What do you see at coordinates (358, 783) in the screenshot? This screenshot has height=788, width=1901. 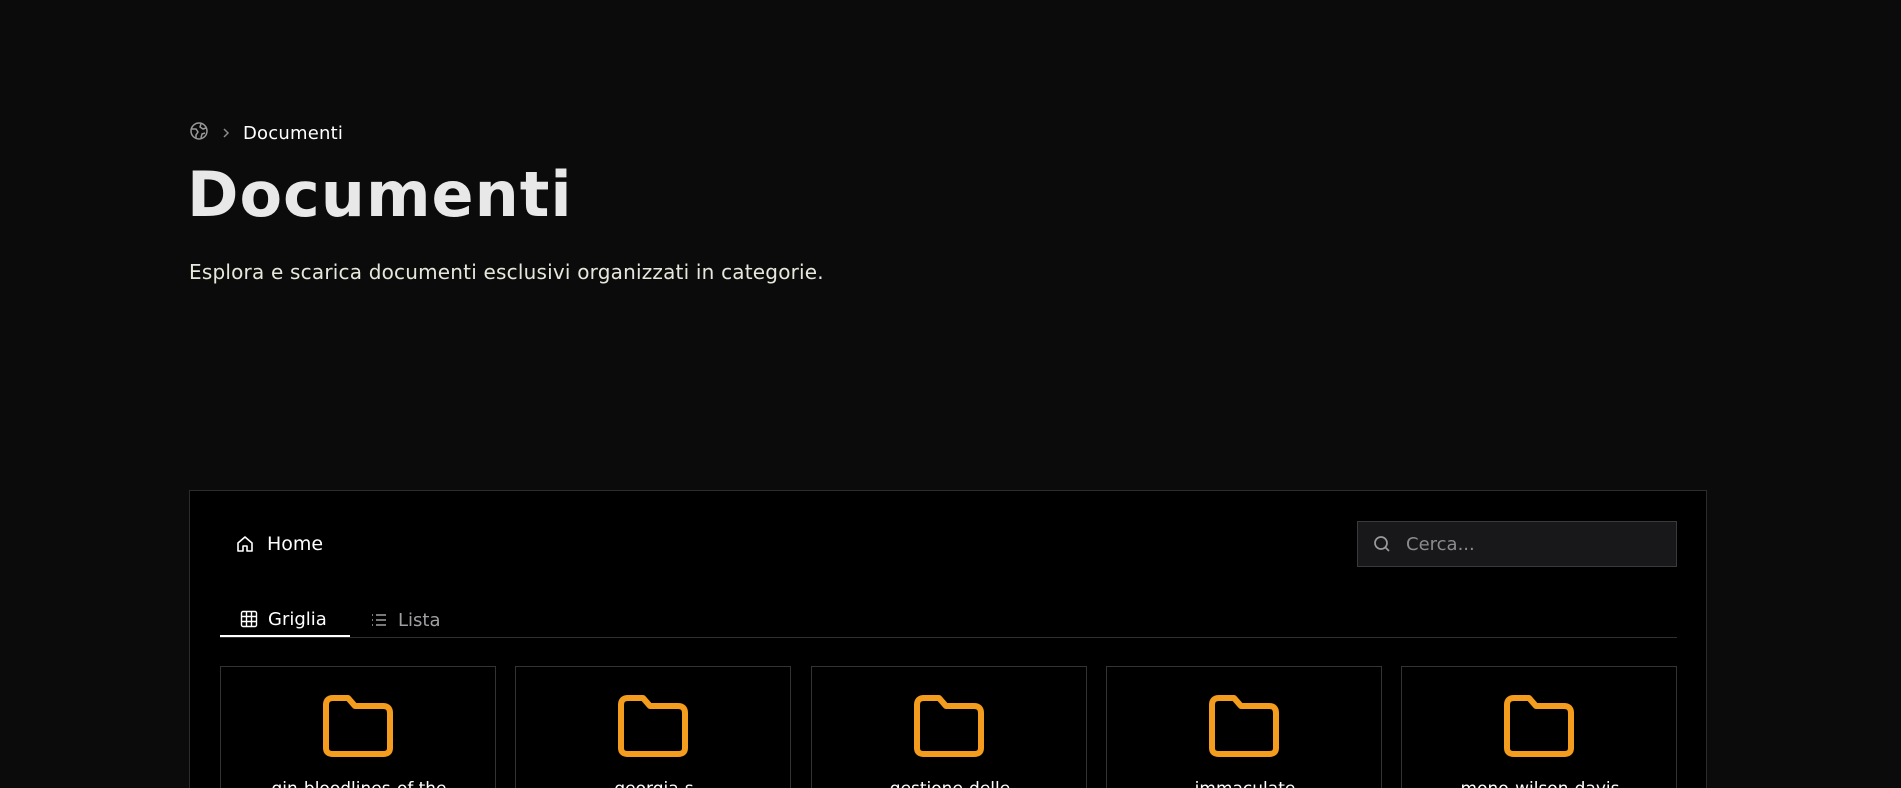 I see `folder-name: gin-bloodlines-of-the` at bounding box center [358, 783].